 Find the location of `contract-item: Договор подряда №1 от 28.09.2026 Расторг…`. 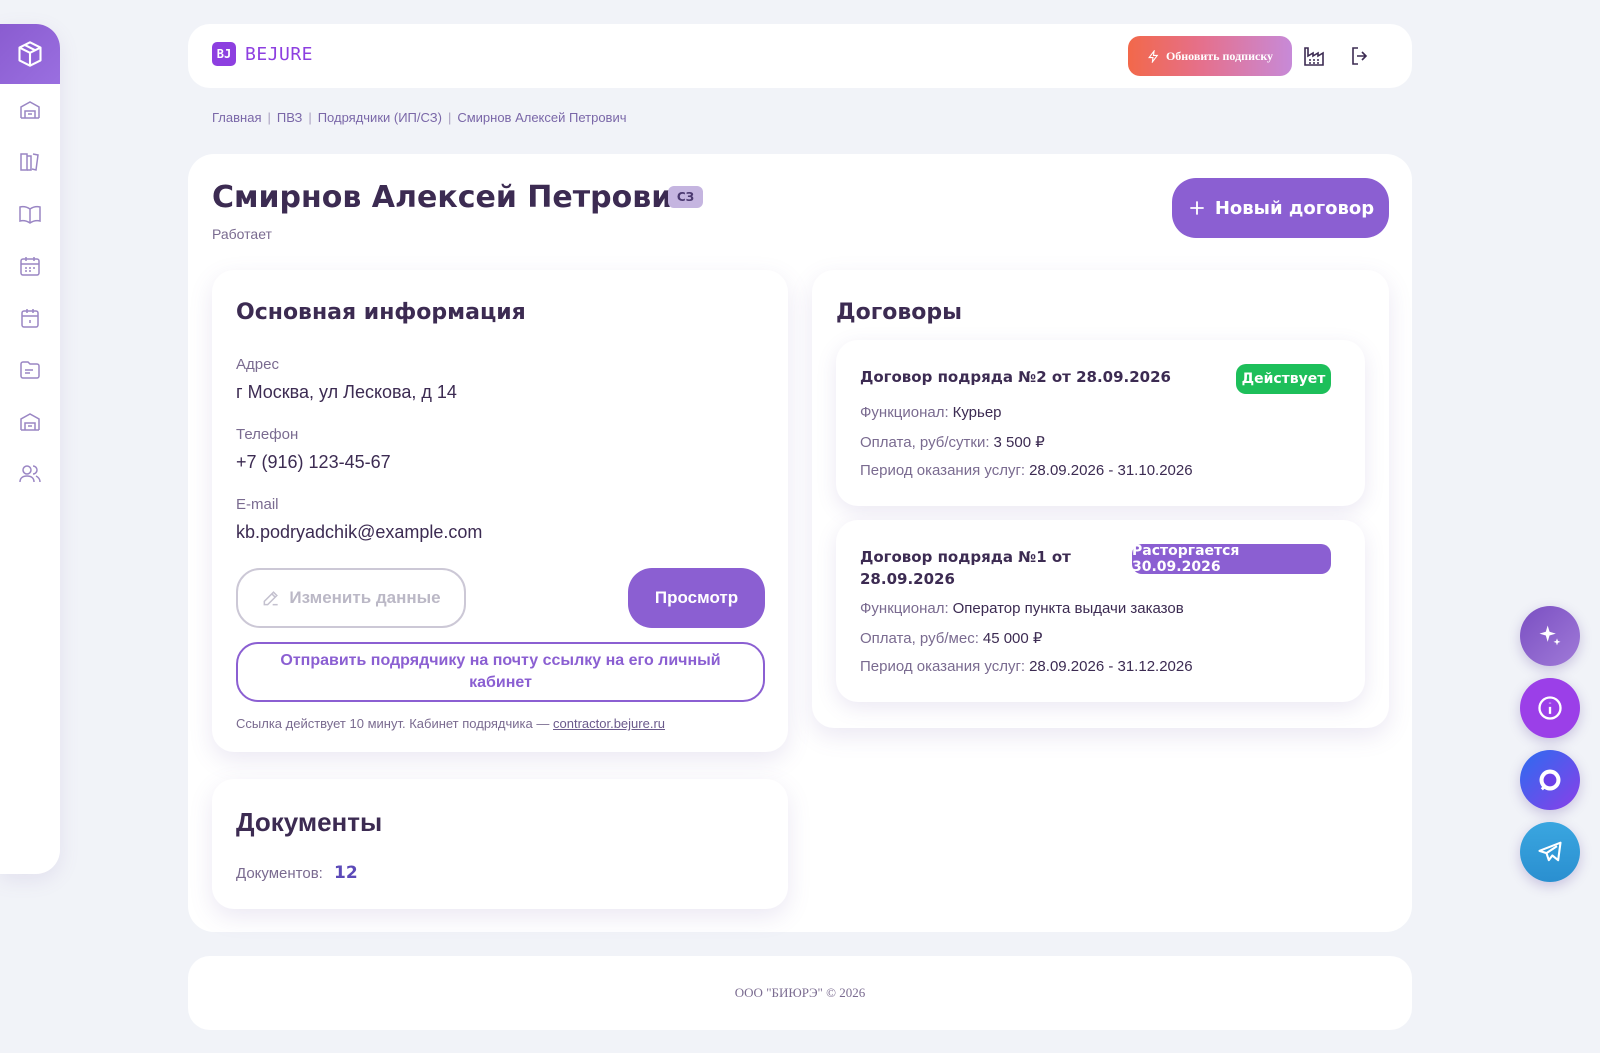

contract-item: Договор подряда №1 от 28.09.2026 Расторг… is located at coordinates (1100, 611).